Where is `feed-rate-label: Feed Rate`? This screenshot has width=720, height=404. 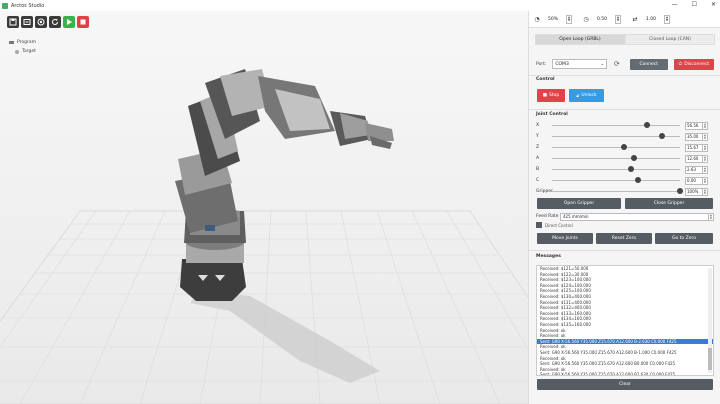
feed-rate-label: Feed Rate is located at coordinates (547, 216).